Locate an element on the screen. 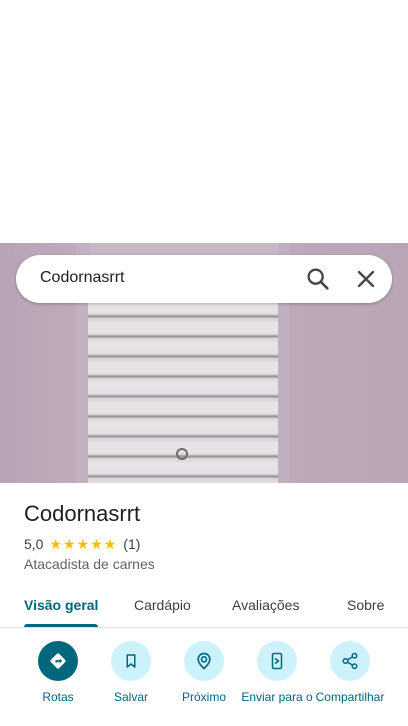 This screenshot has height=726, width=408. directions-button: Rotas is located at coordinates (58, 672).